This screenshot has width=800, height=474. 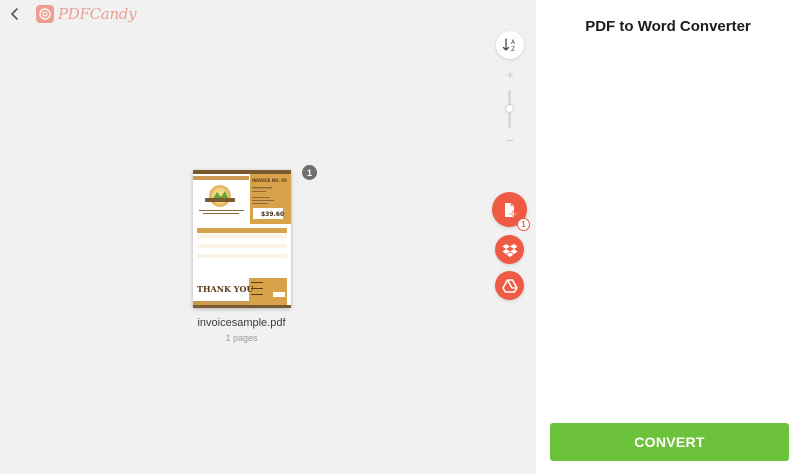 What do you see at coordinates (513, 49) in the screenshot?
I see `svg-text: Z` at bounding box center [513, 49].